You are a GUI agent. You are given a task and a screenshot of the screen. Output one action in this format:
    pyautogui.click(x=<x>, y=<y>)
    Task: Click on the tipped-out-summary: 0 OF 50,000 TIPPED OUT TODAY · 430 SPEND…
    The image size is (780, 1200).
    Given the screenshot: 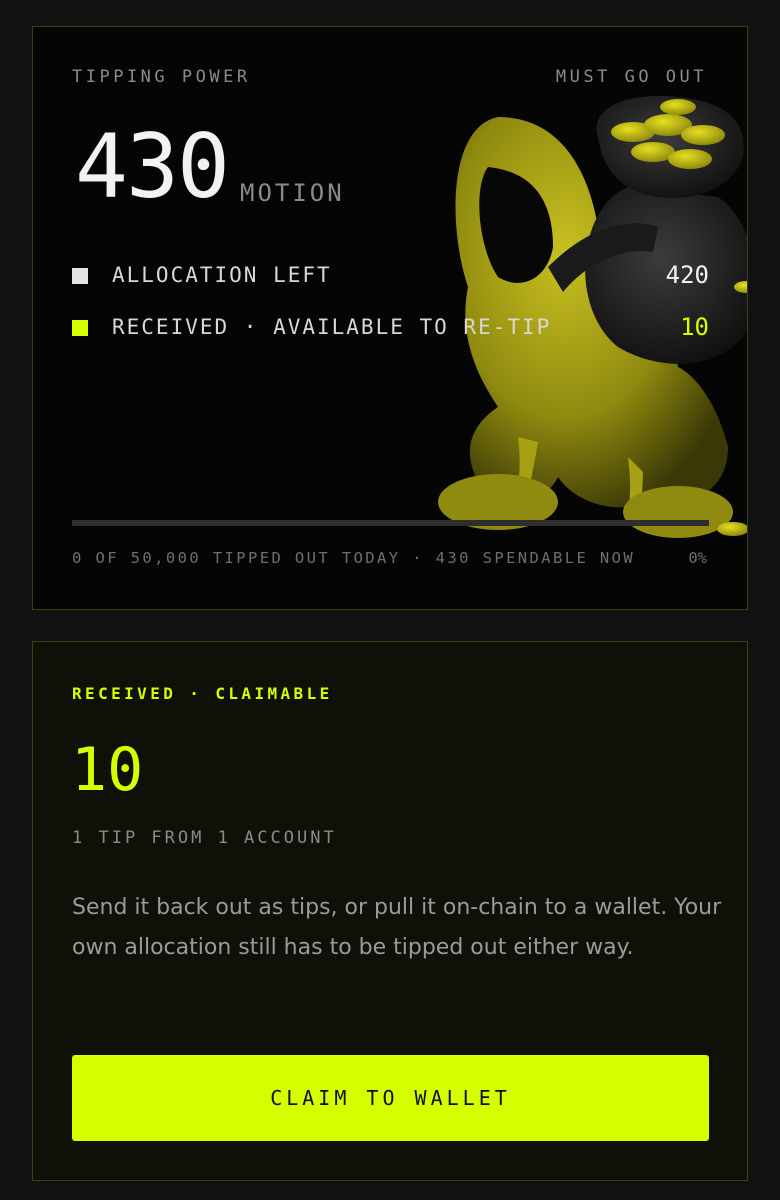 What is the action you would take?
    pyautogui.click(x=354, y=558)
    